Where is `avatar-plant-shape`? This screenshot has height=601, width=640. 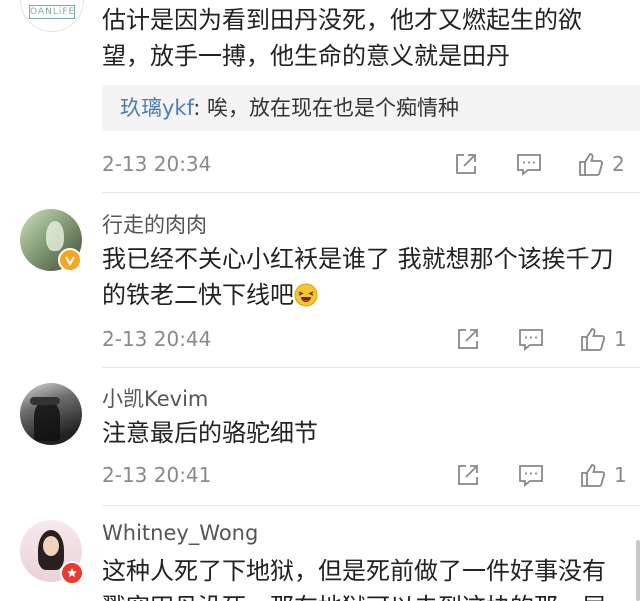
avatar-plant-shape is located at coordinates (55, 236).